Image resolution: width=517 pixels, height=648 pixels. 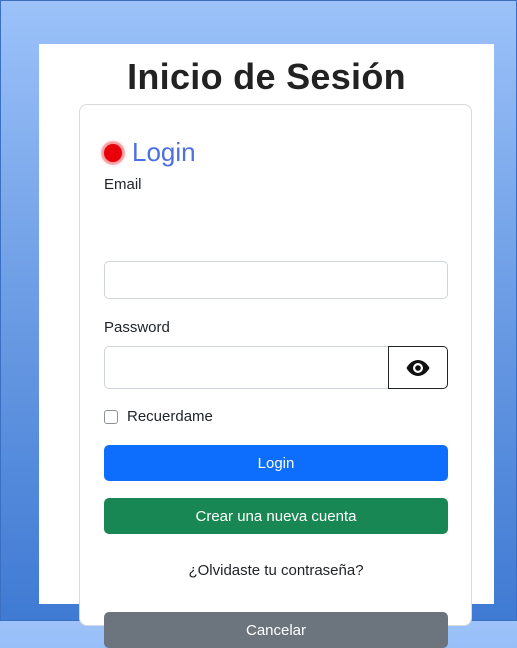 I want to click on remember-checkbox, so click(x=111, y=416).